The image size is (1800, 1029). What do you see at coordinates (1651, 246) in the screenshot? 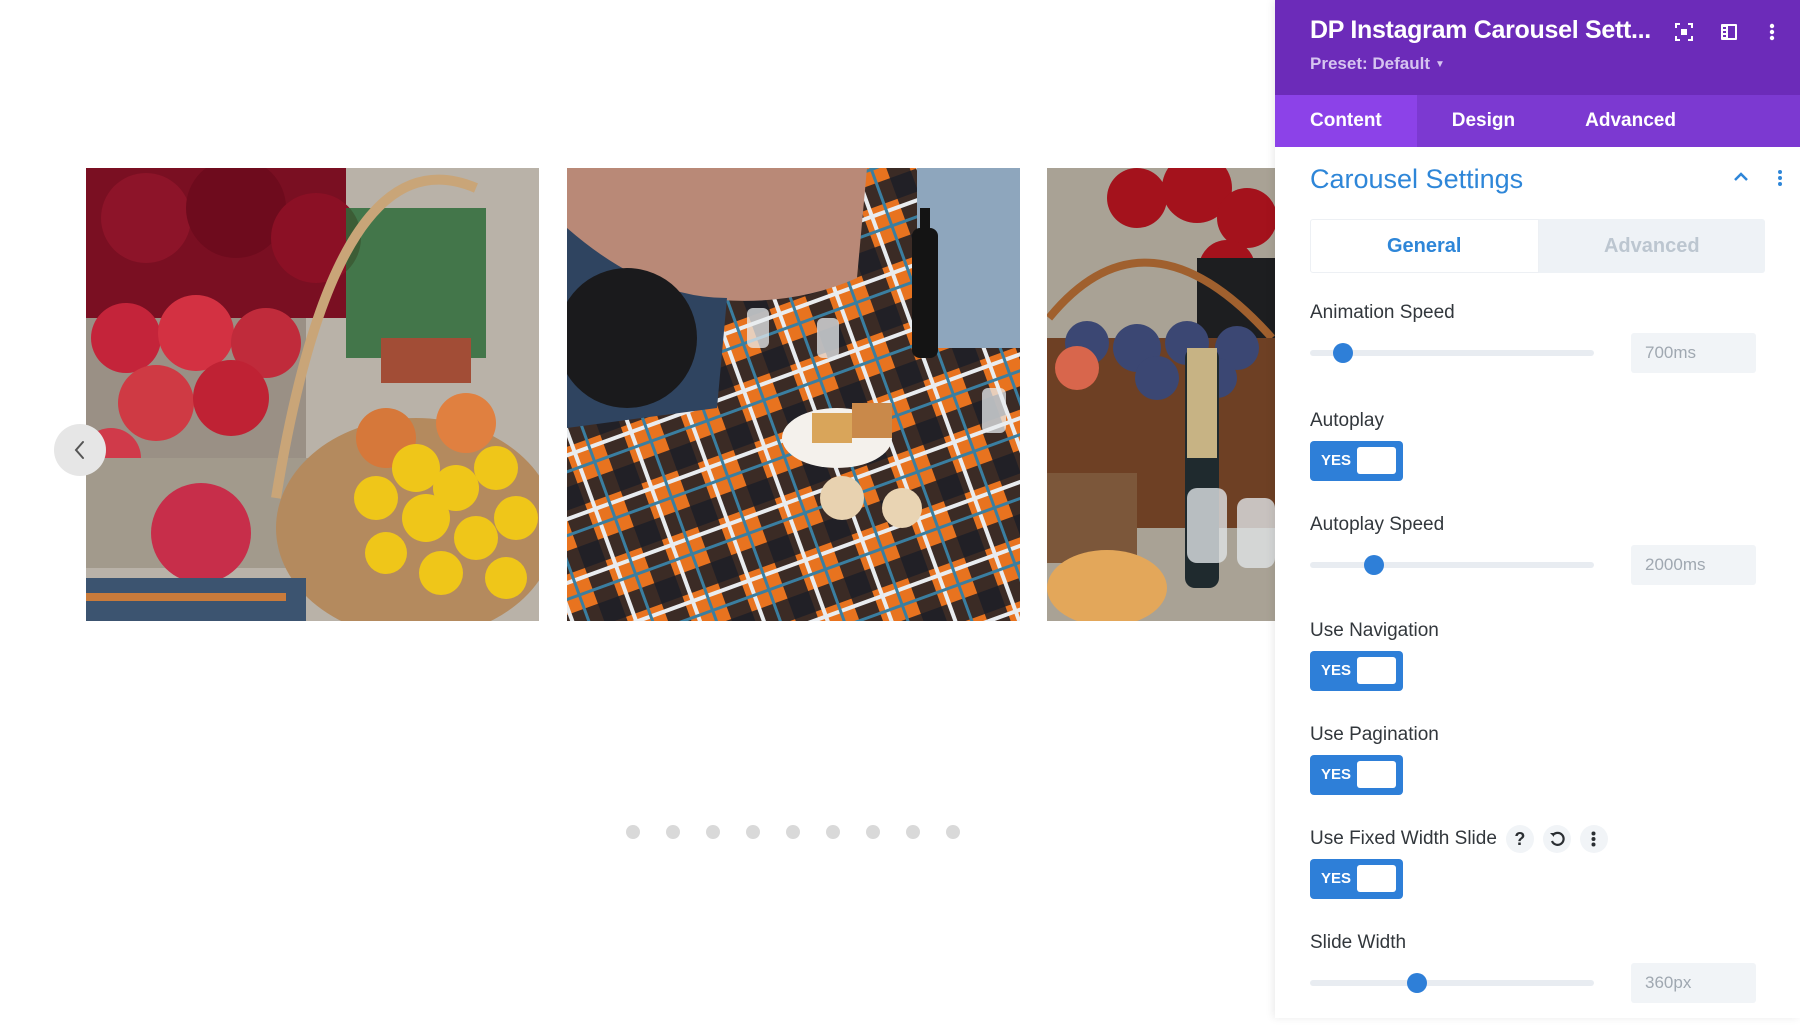
I see `subtab-advanced: Advanced` at bounding box center [1651, 246].